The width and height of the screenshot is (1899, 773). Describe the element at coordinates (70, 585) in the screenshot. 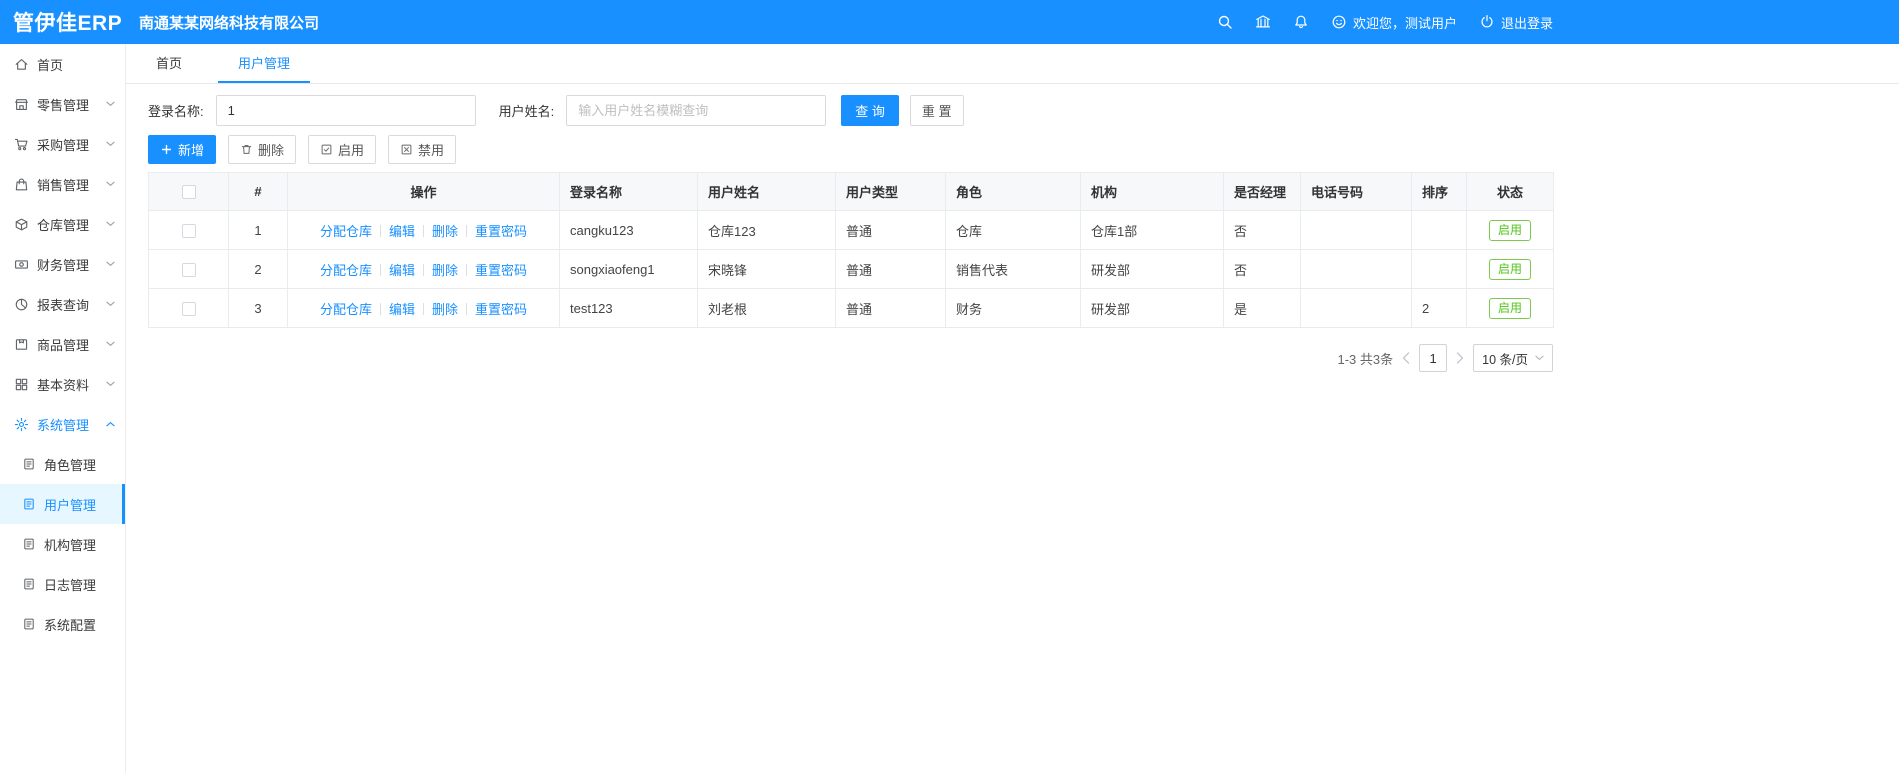

I see `sidebar-item-label: 日志管理` at that location.